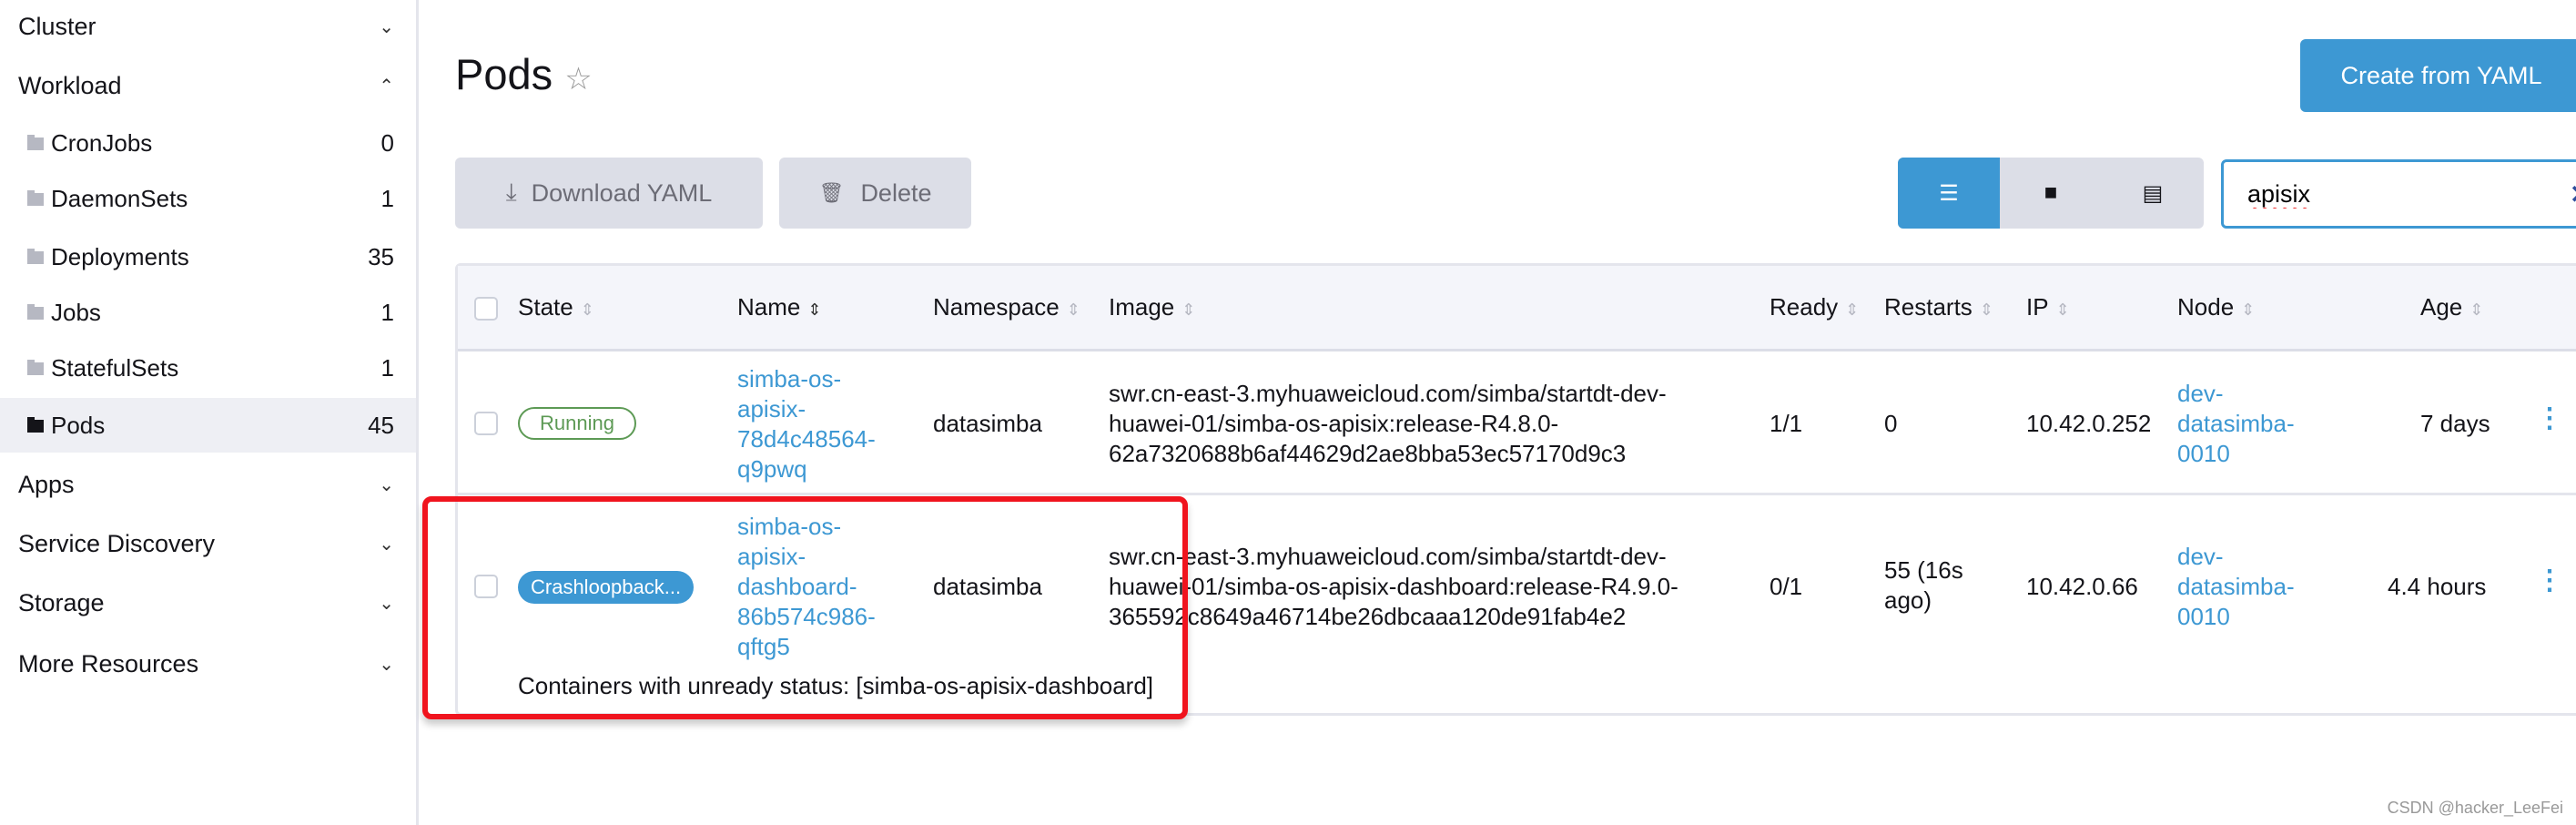  I want to click on search-field: ✕, so click(2398, 194).